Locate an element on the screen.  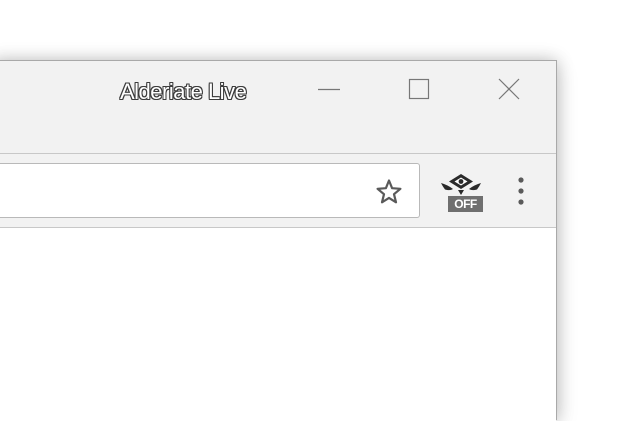
winged-eye-icon is located at coordinates (461, 184).